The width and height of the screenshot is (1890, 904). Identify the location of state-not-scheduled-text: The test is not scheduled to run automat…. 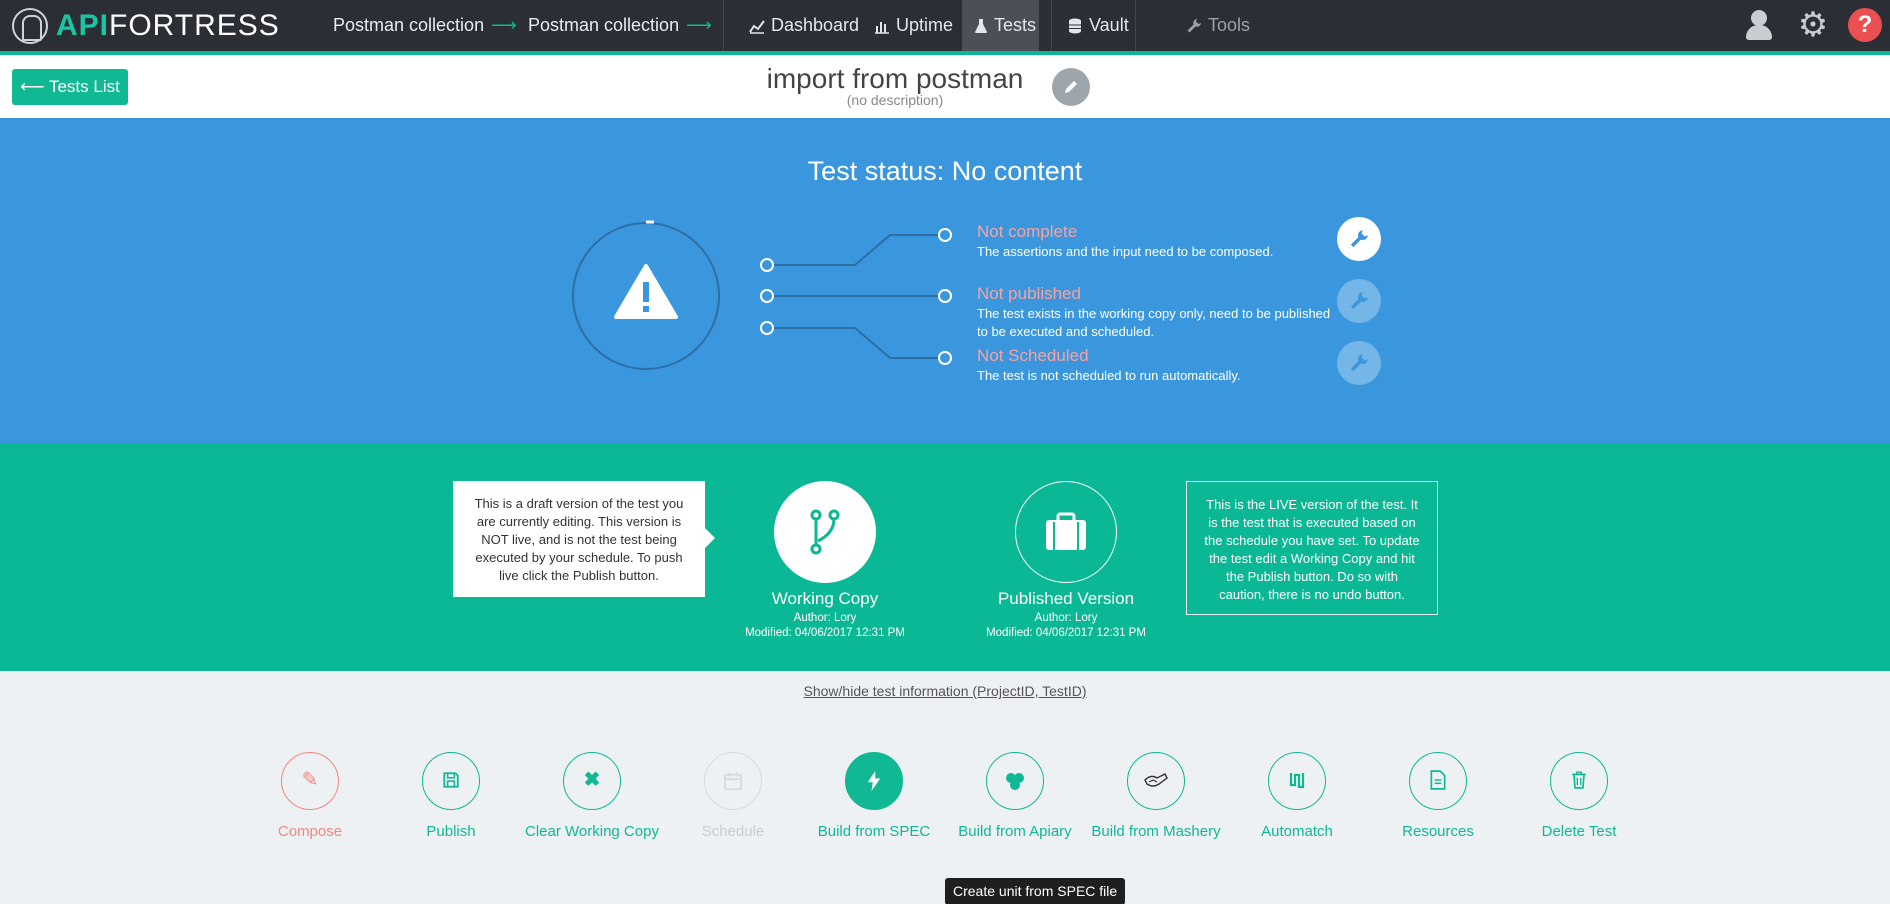
(1109, 375).